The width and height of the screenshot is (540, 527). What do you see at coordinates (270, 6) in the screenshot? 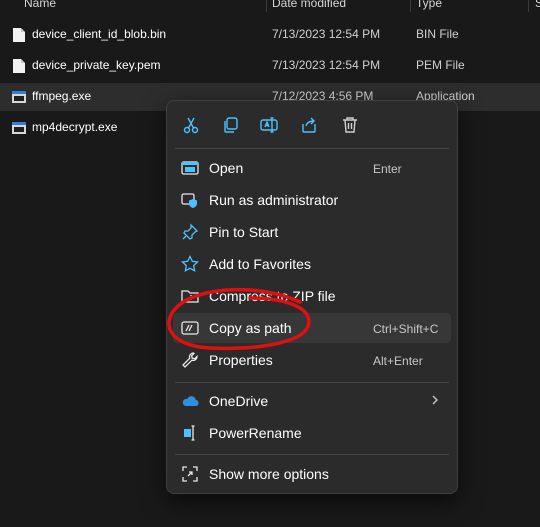
I see `column-header: Name Date modified Type S` at bounding box center [270, 6].